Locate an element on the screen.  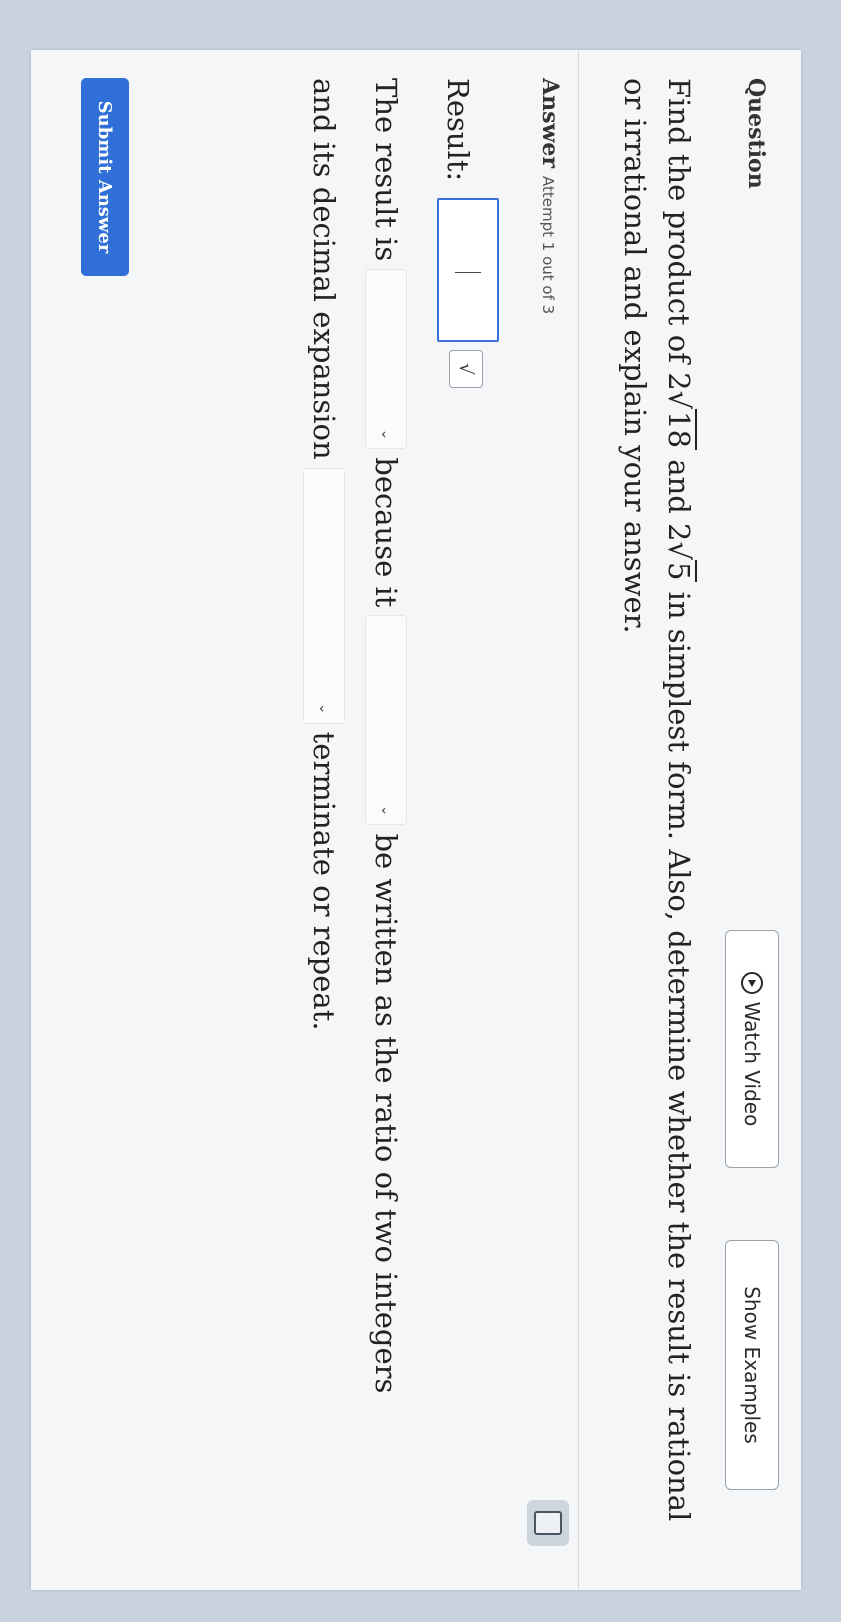
line1-mid-text: because it is located at coordinates (386, 532).